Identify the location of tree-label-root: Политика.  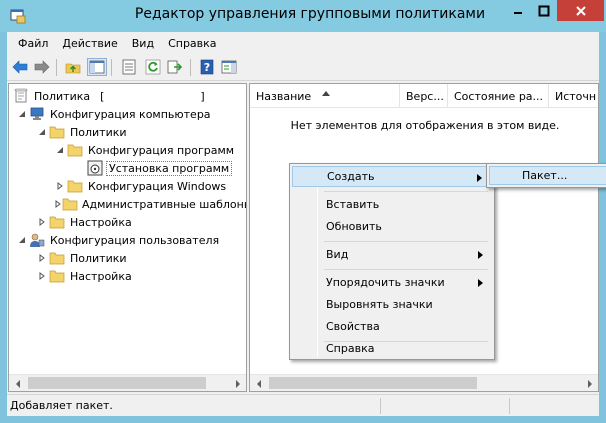
(62, 96).